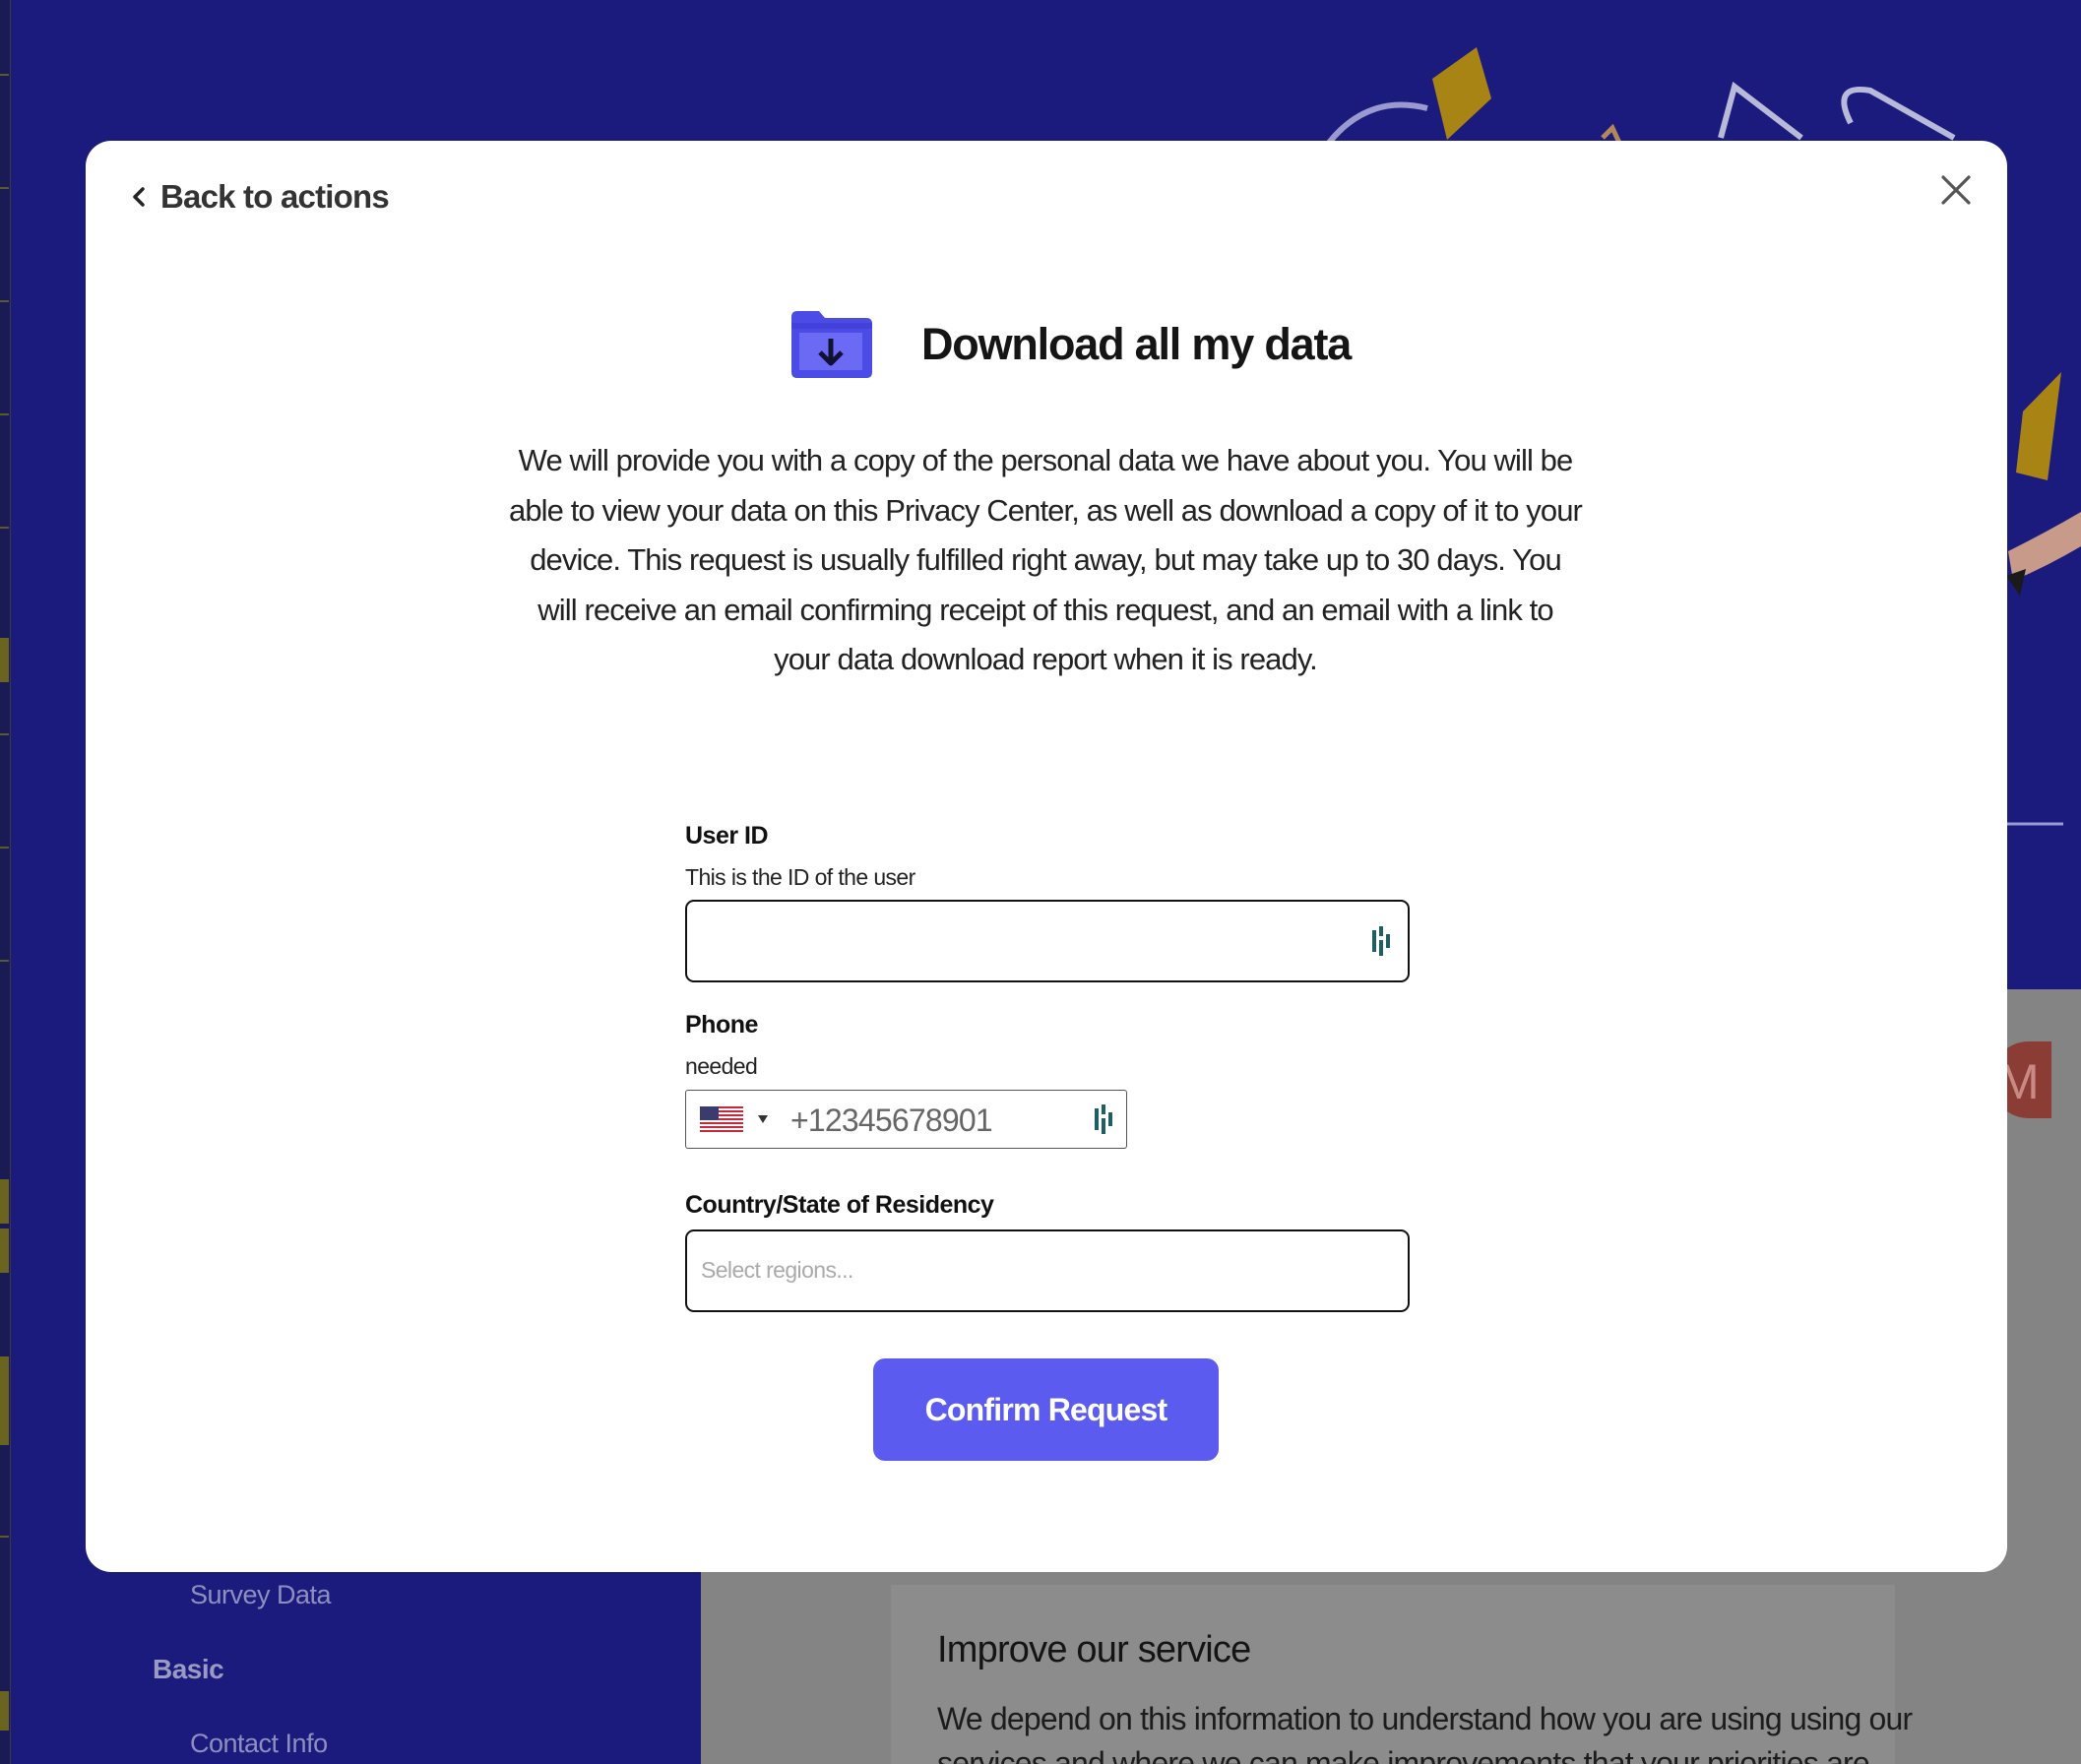 This screenshot has width=2081, height=1764. Describe the element at coordinates (261, 1595) in the screenshot. I see `sidebar-item-survey-data: Survey Data` at that location.